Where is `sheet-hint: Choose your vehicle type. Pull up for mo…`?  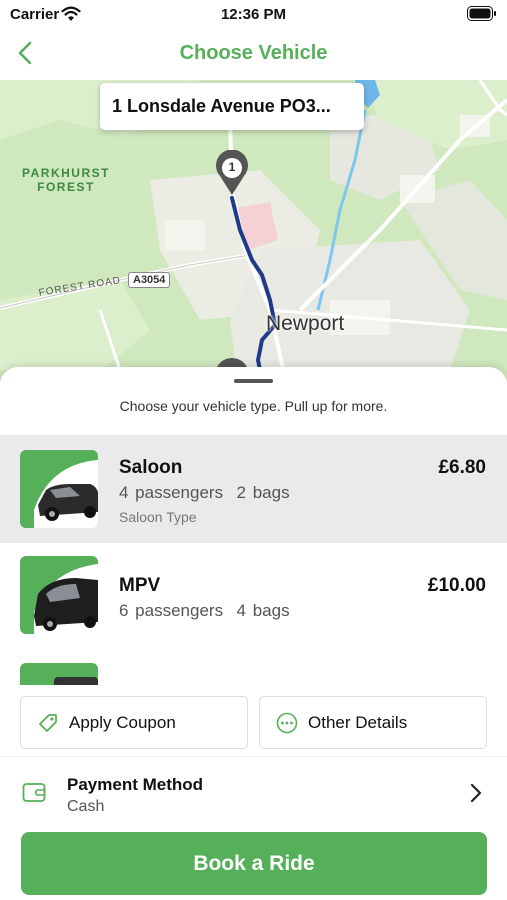
sheet-hint: Choose your vehicle type. Pull up for mo… is located at coordinates (253, 406).